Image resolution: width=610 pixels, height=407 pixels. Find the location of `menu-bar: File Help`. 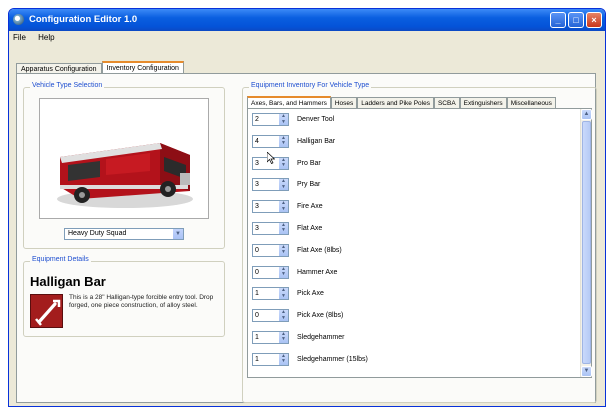

menu-bar: File Help is located at coordinates (307, 38).